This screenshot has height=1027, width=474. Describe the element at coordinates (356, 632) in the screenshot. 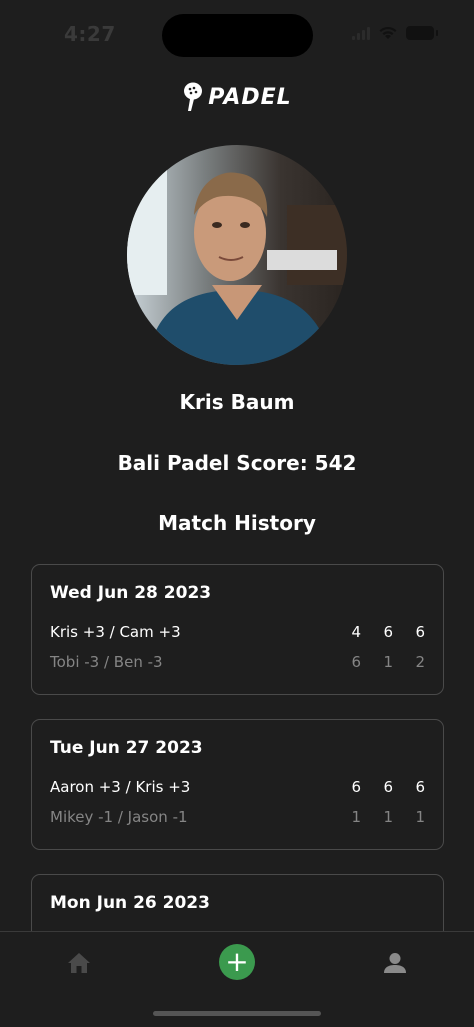

I see `set-score: 4` at that location.